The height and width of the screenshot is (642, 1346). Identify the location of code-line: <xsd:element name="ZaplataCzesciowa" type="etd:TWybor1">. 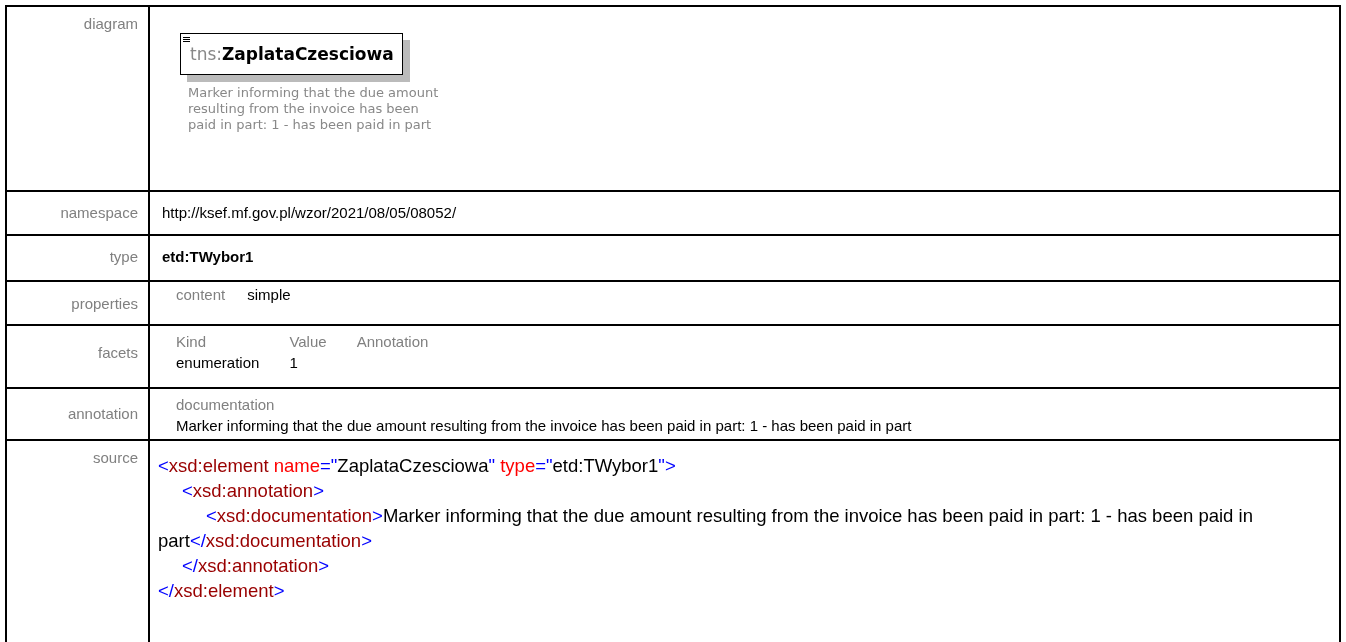
(417, 466).